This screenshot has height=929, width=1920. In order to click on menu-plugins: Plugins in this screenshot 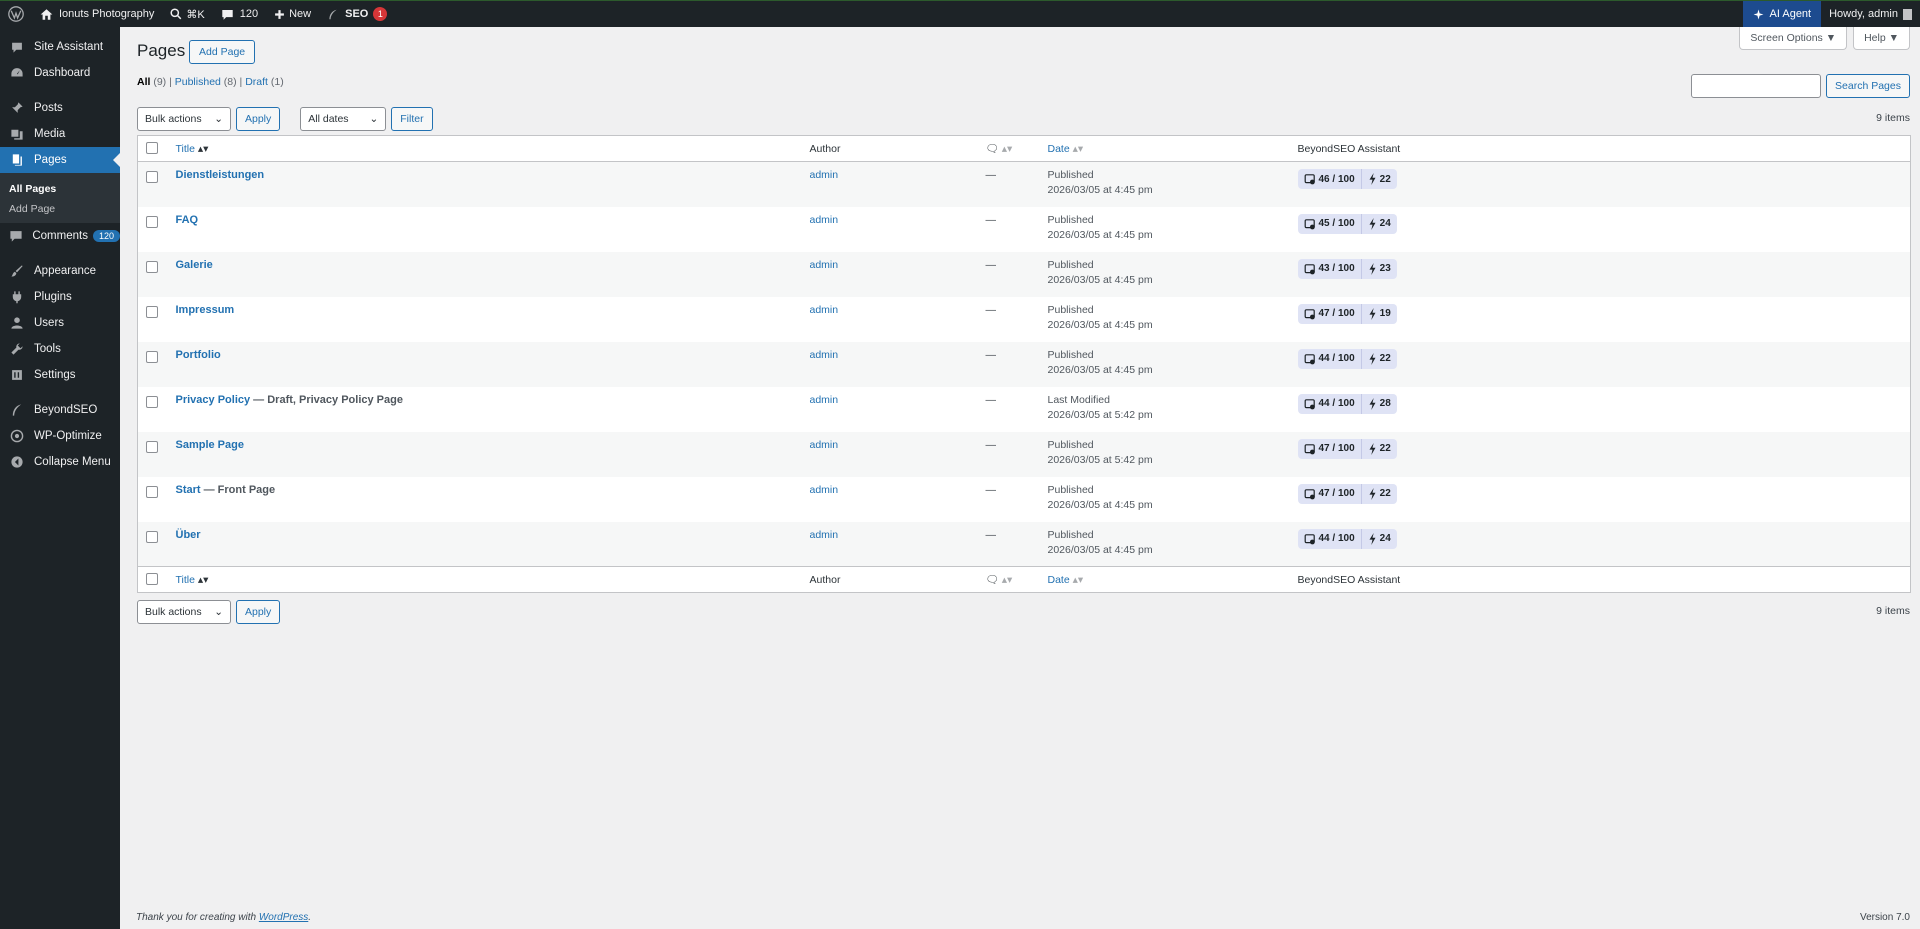, I will do `click(60, 297)`.